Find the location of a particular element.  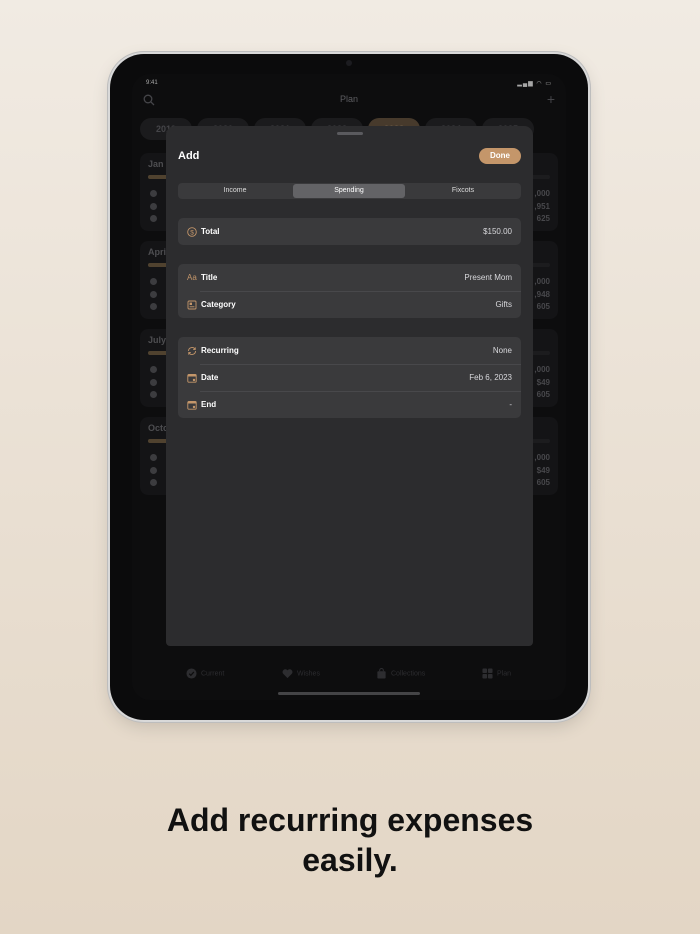

title-value: Present Mom is located at coordinates (488, 277).